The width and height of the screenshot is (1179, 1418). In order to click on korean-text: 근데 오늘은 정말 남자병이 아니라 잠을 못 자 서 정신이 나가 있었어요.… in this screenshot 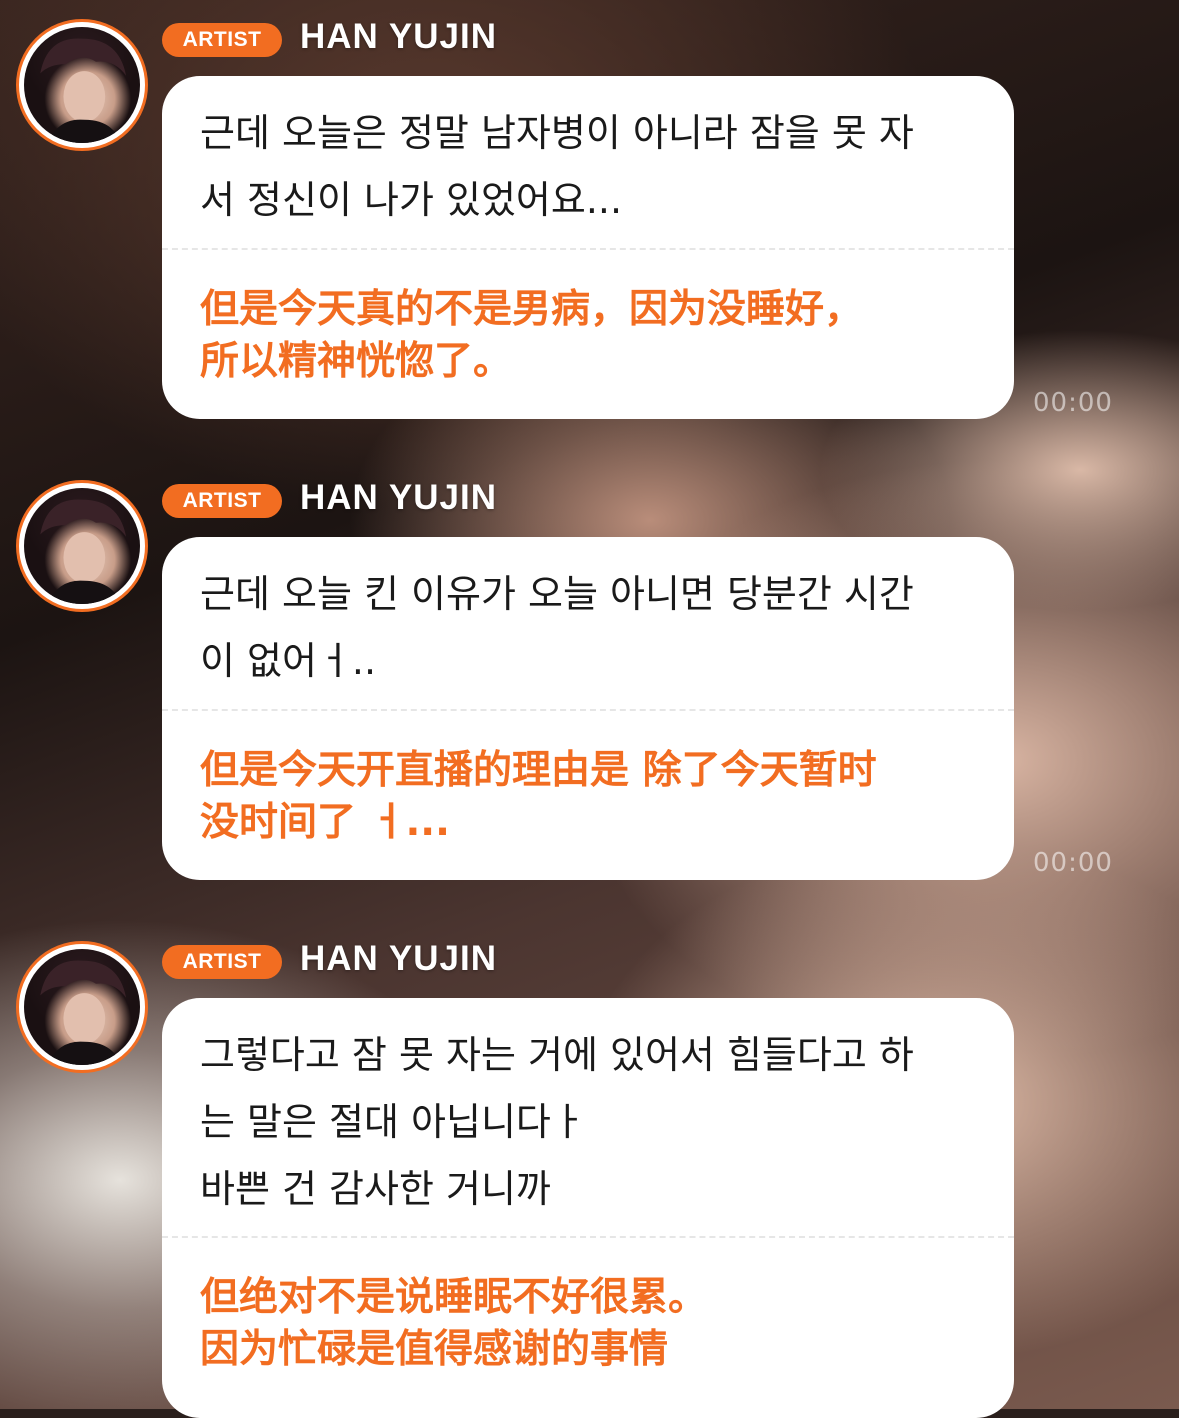, I will do `click(557, 166)`.